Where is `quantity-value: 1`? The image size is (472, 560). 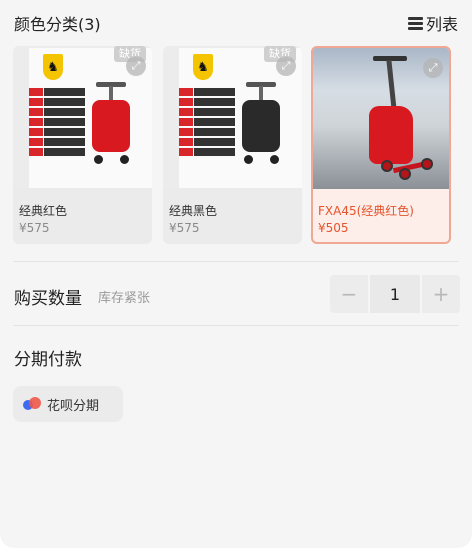
quantity-value: 1 is located at coordinates (395, 294).